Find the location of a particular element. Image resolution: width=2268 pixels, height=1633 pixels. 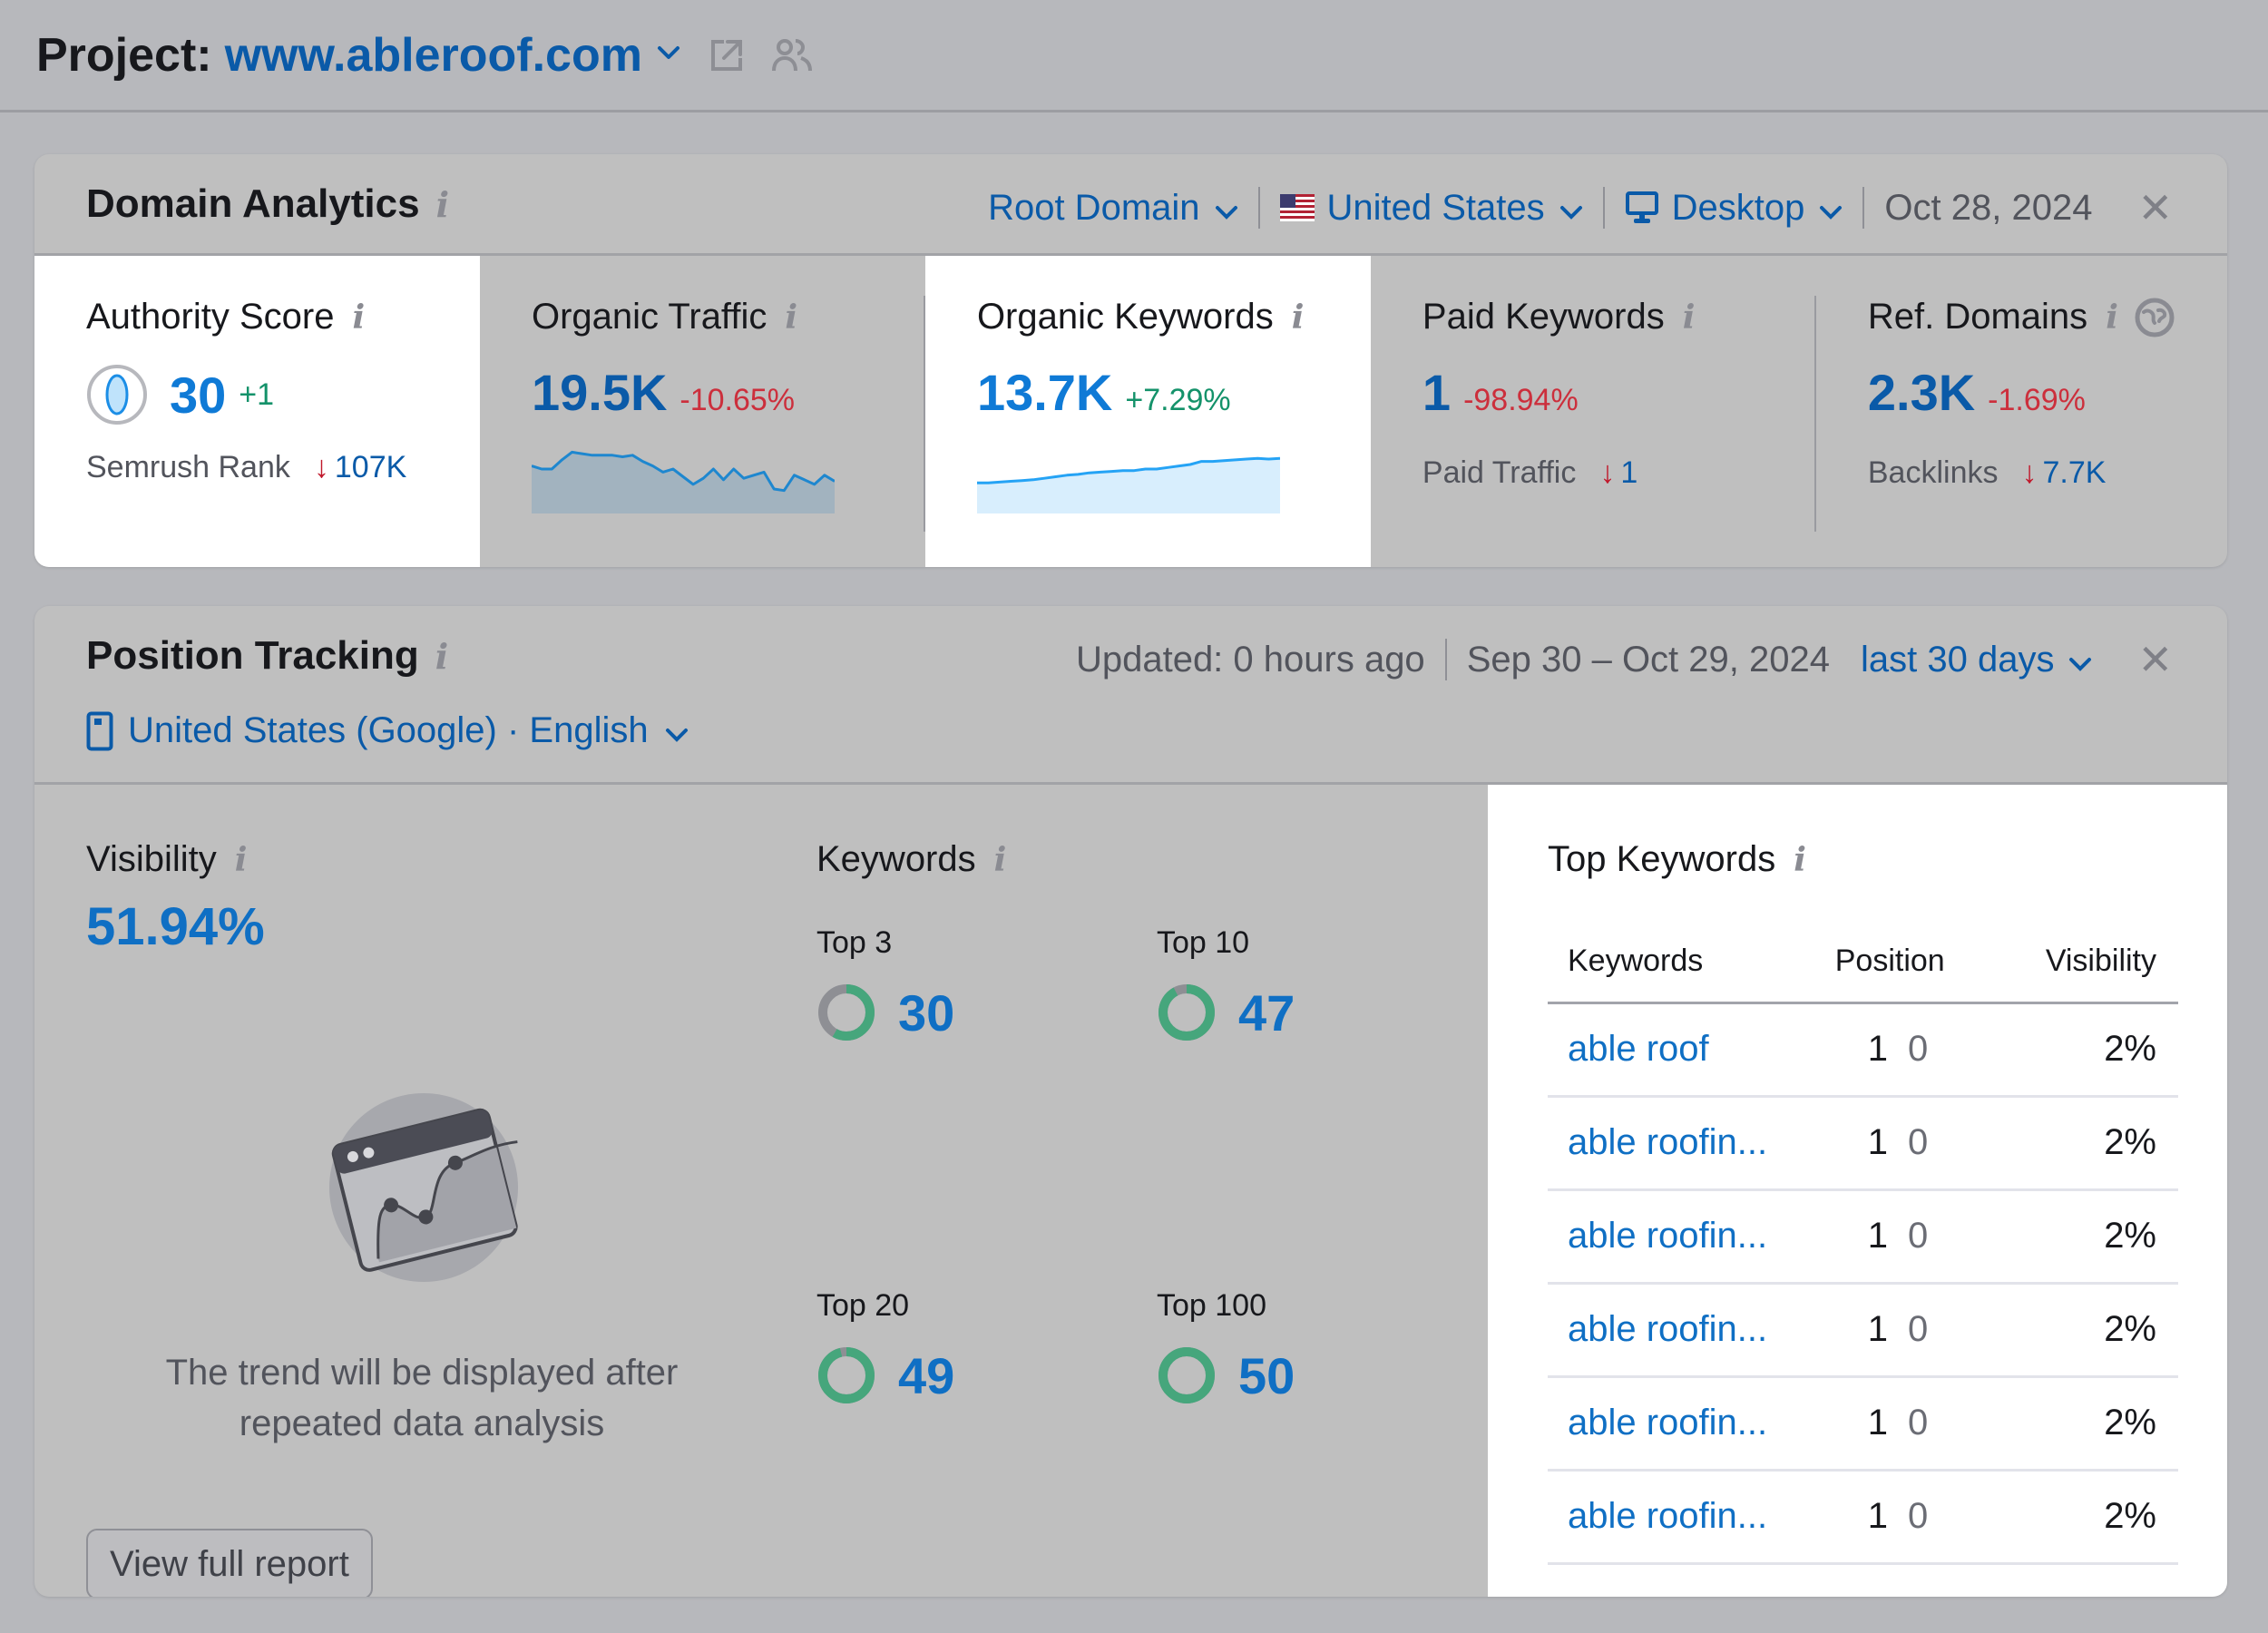

report-date: Oct 28, 2024 is located at coordinates (1989, 207).